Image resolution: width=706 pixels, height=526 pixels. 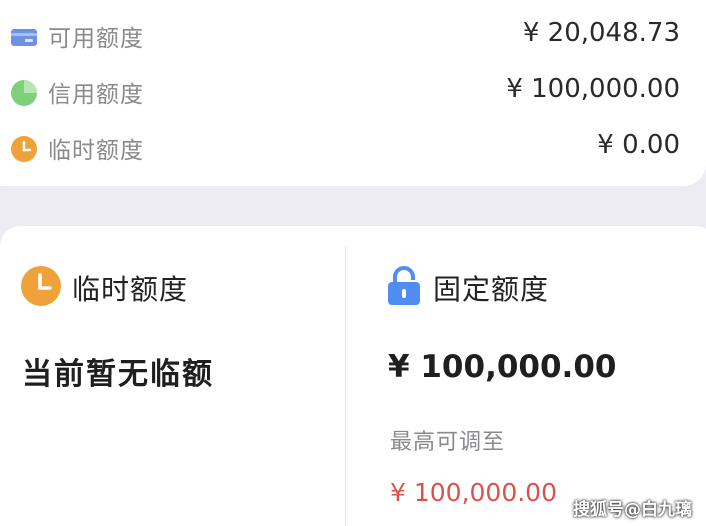 What do you see at coordinates (345, 386) in the screenshot?
I see `panel-divider` at bounding box center [345, 386].